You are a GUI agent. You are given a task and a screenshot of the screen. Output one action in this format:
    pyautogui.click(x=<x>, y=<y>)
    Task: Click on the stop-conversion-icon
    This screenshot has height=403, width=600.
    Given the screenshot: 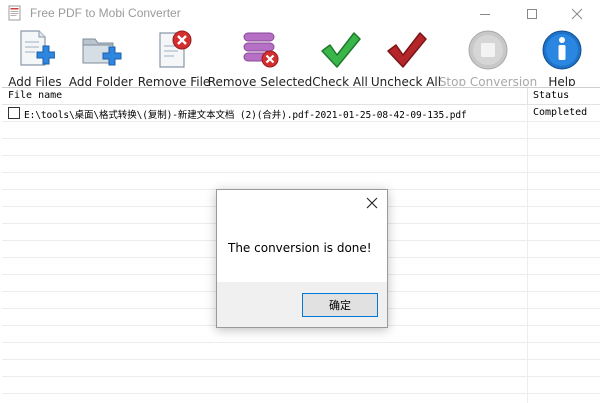 What is the action you would take?
    pyautogui.click(x=488, y=50)
    